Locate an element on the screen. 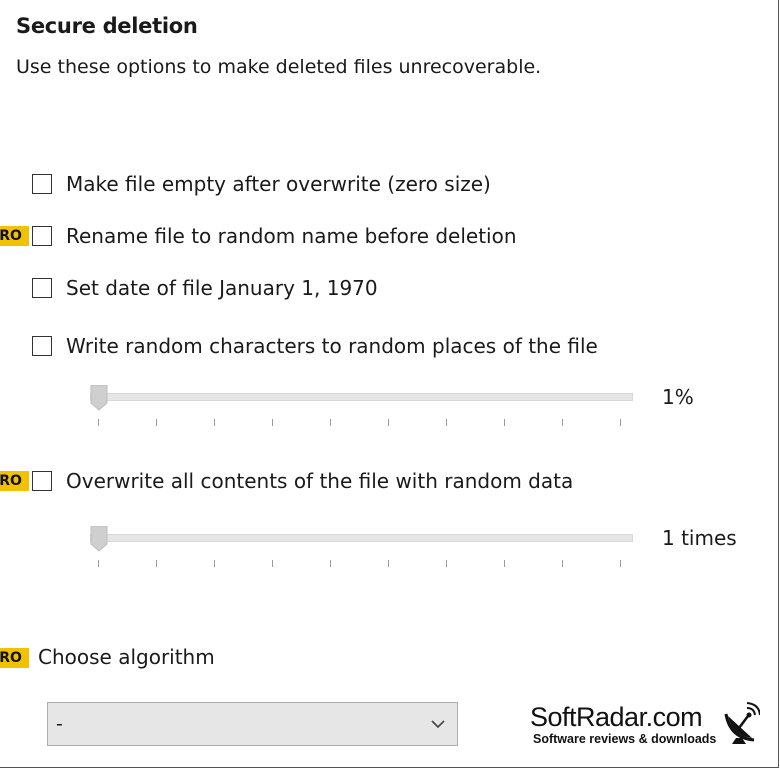  chevron-down-icon is located at coordinates (438, 724).